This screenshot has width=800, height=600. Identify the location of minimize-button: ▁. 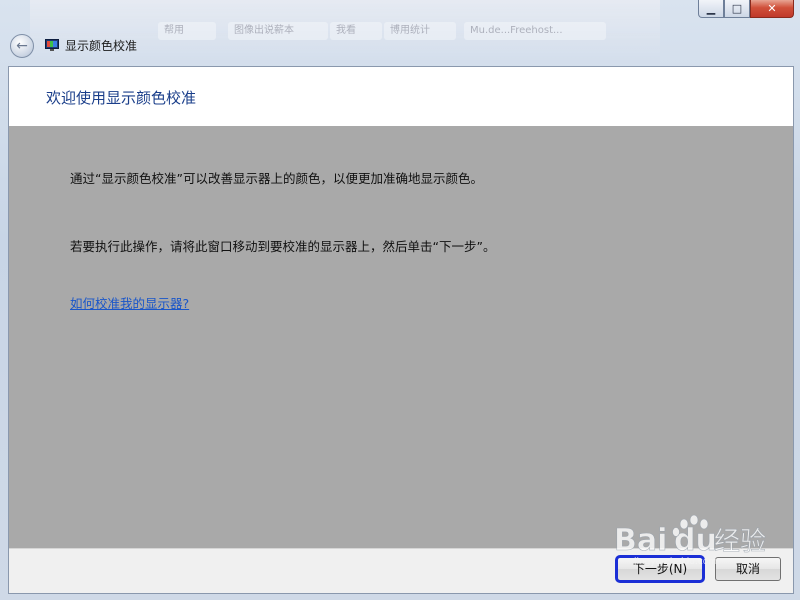
(711, 9).